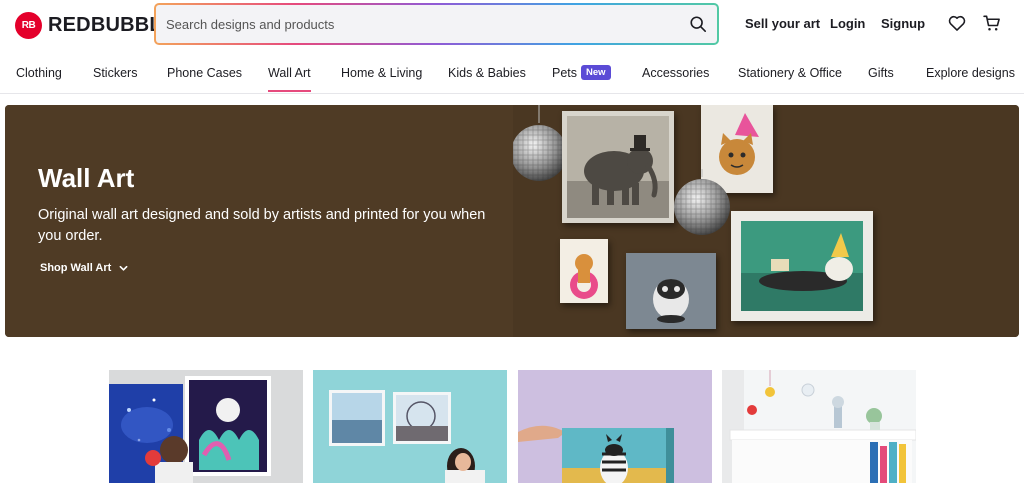  I want to click on search-field-container, so click(436, 24).